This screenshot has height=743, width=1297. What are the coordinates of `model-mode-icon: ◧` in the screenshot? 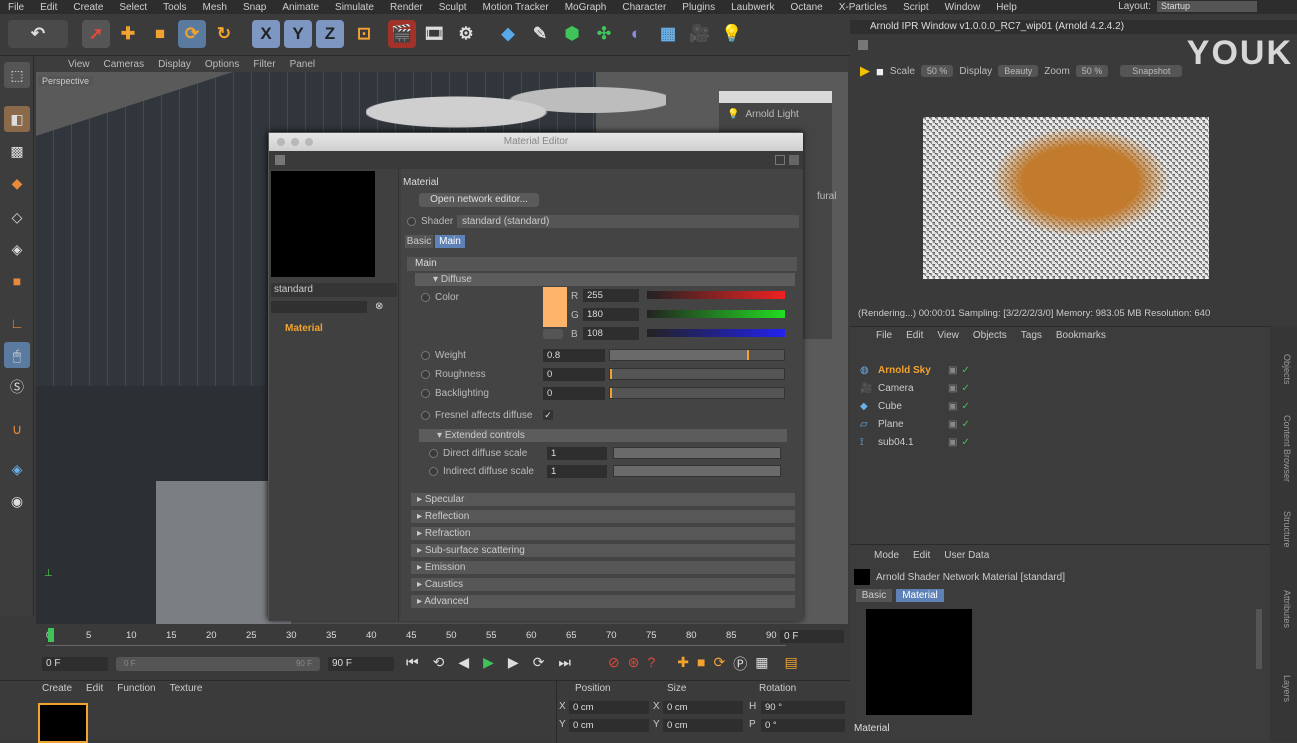 It's located at (17, 119).